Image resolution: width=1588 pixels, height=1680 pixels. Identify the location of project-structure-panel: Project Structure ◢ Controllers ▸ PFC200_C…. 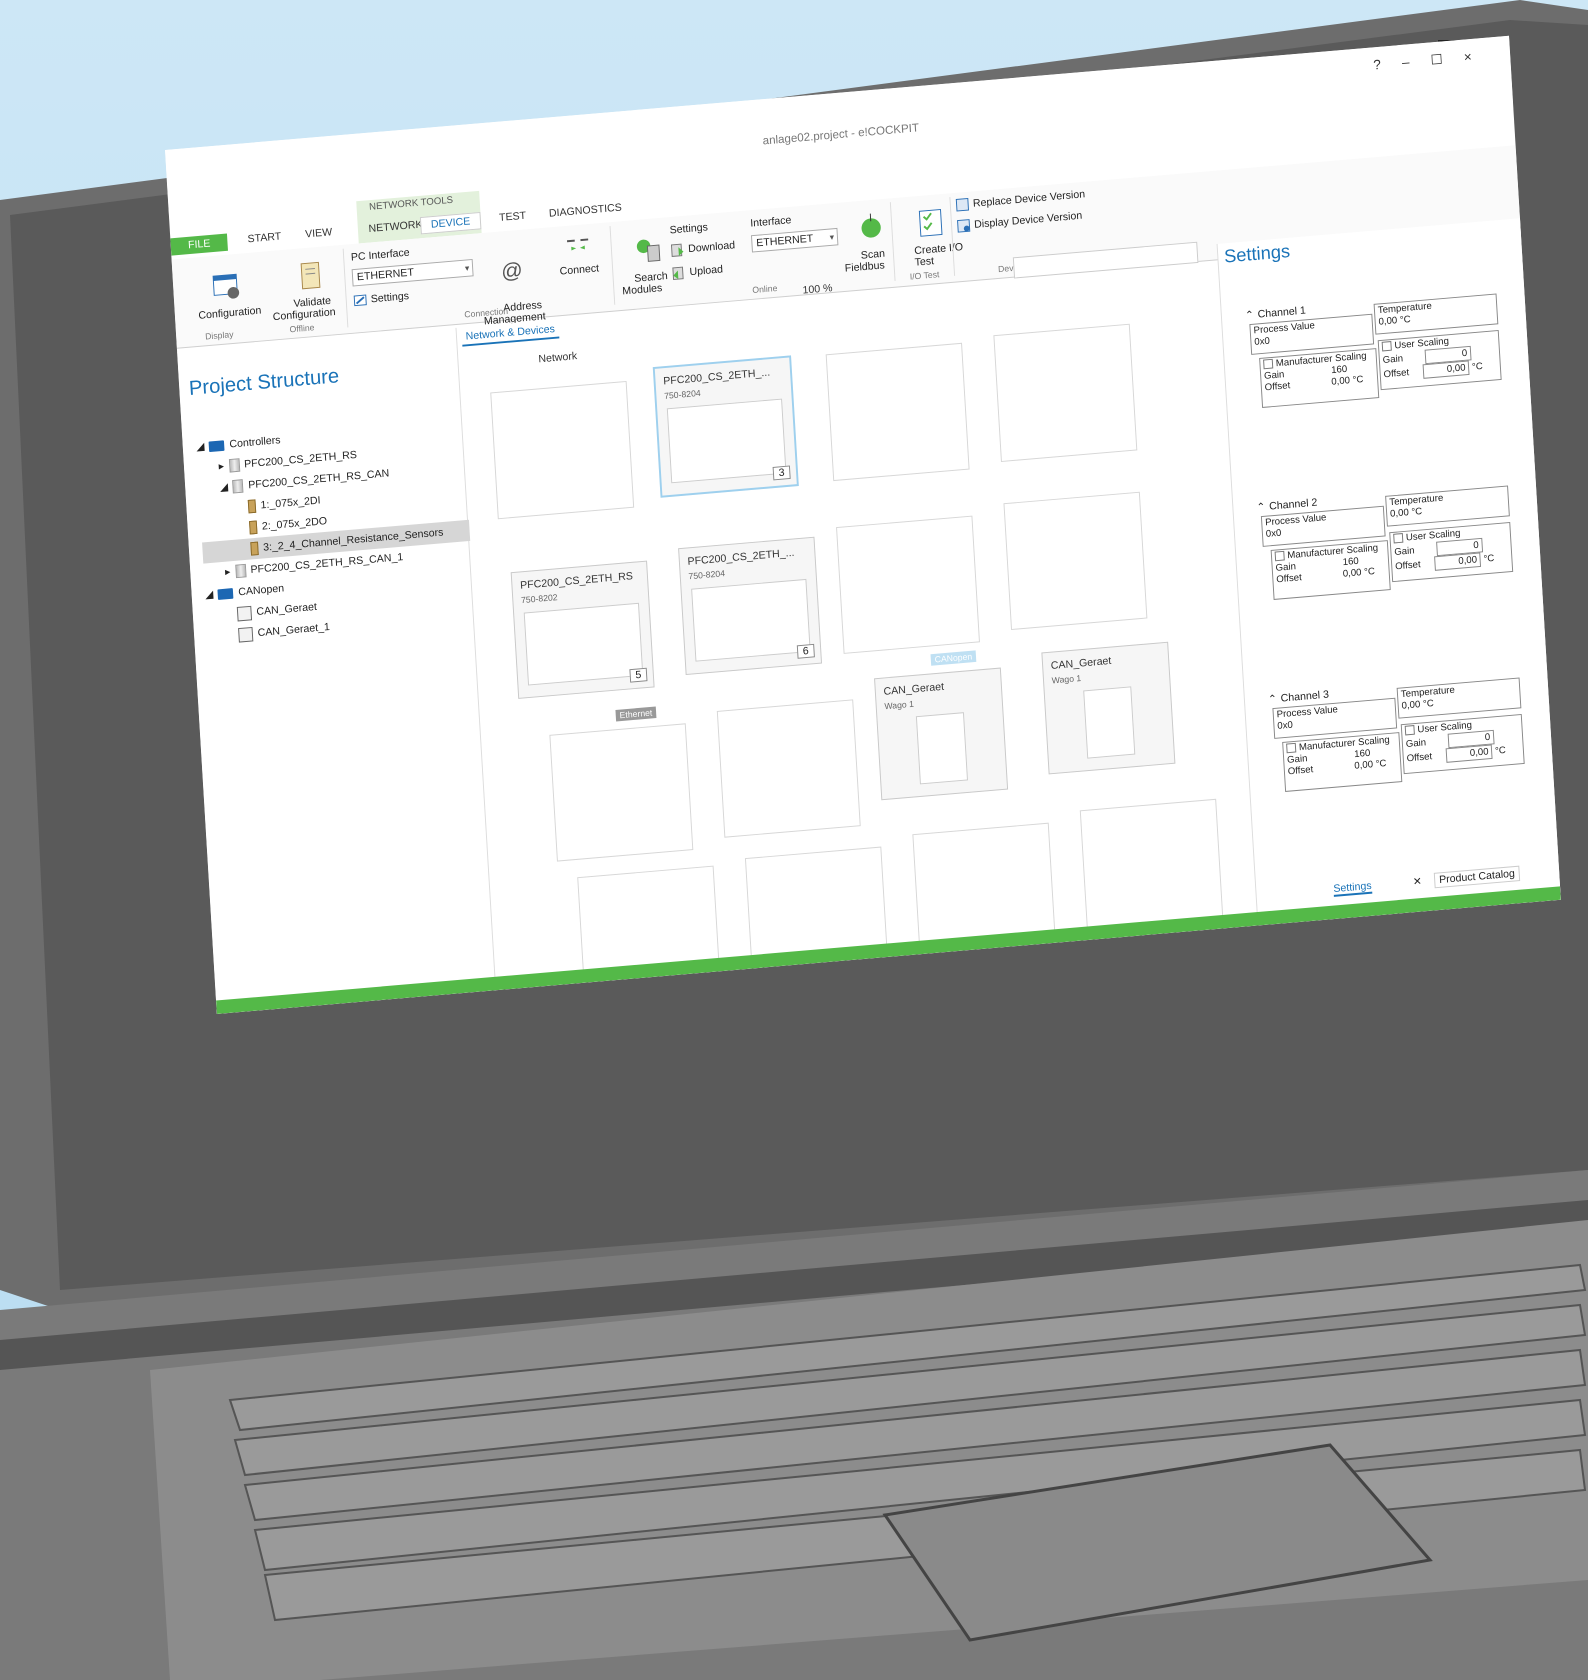
(340, 670).